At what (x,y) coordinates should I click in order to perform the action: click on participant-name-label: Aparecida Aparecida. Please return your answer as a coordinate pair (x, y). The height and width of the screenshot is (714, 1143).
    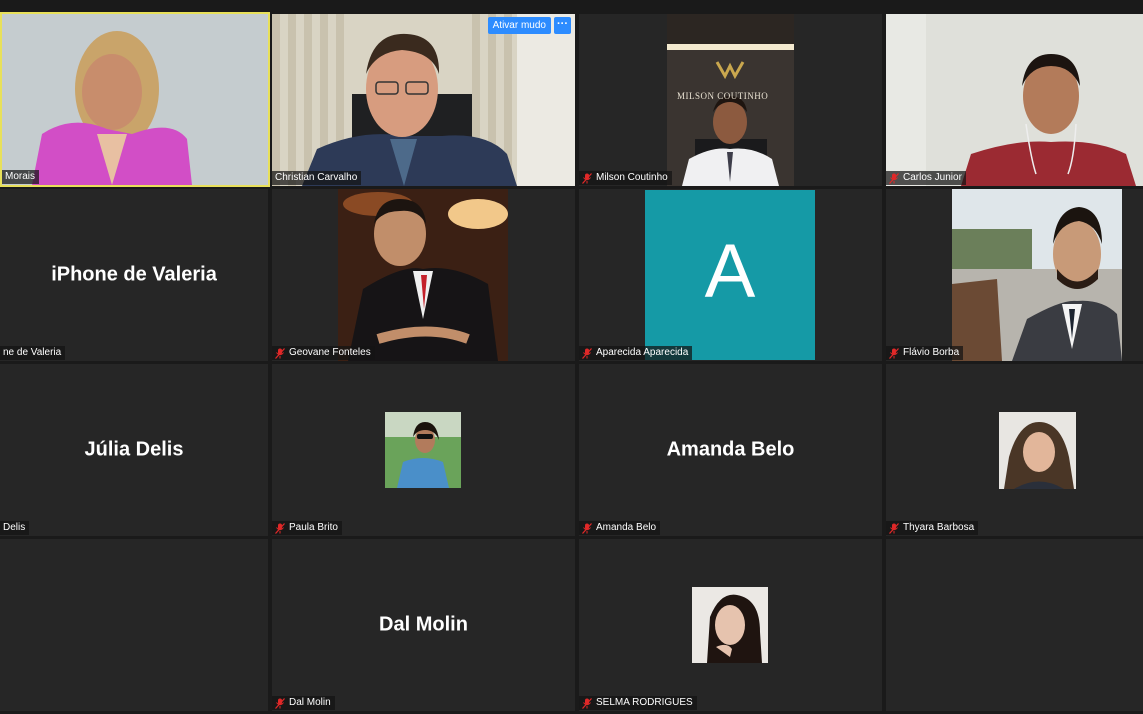
    Looking at the image, I should click on (636, 353).